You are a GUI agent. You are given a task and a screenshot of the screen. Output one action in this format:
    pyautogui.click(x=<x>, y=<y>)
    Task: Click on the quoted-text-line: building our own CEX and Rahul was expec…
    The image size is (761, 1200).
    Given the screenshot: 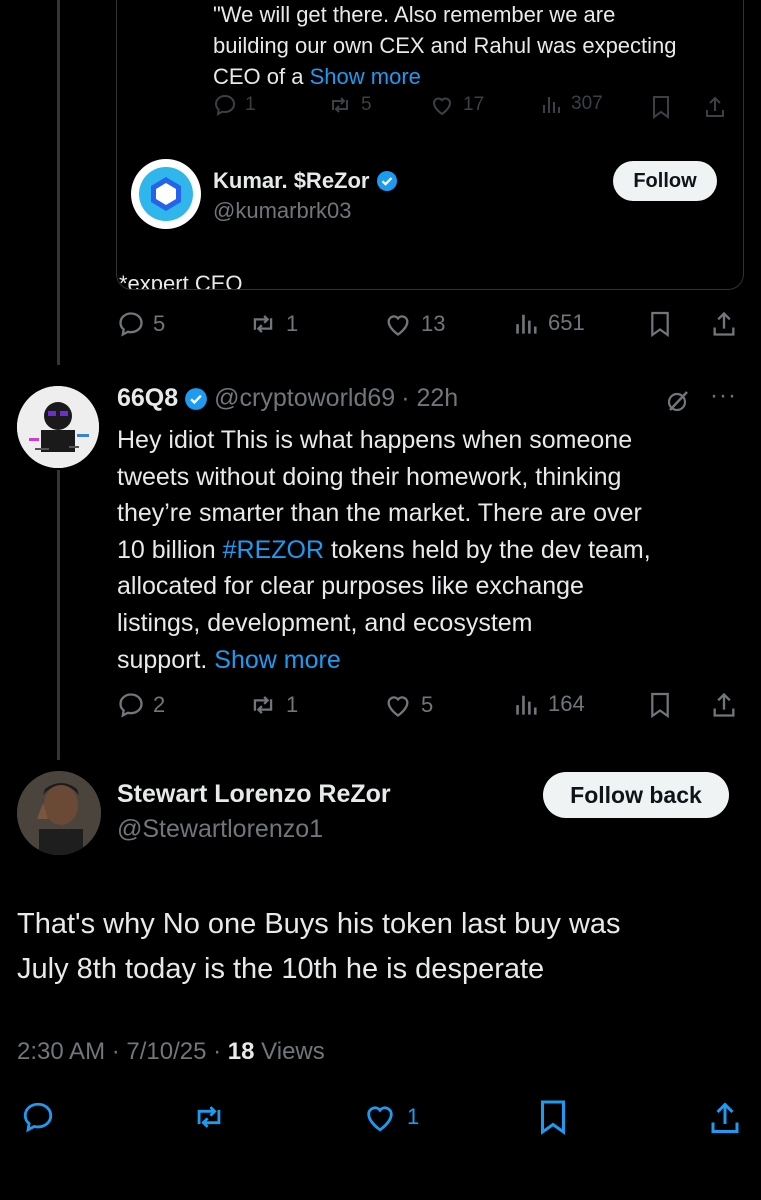 What is the action you would take?
    pyautogui.click(x=445, y=45)
    